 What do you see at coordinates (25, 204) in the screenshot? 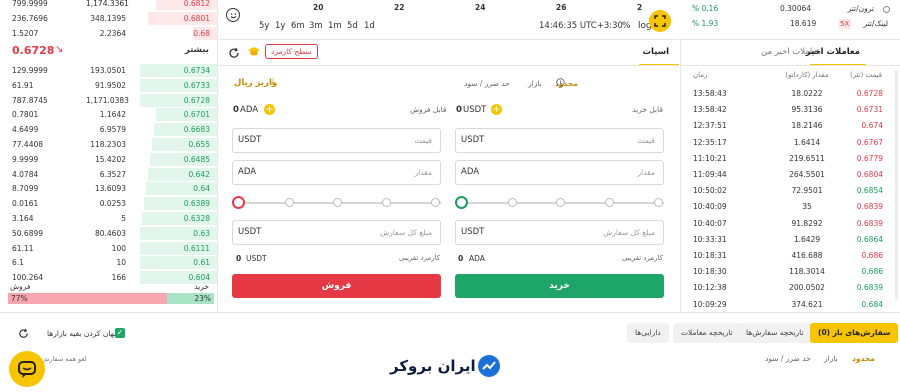
I see `bid-amount: 0.0161` at bounding box center [25, 204].